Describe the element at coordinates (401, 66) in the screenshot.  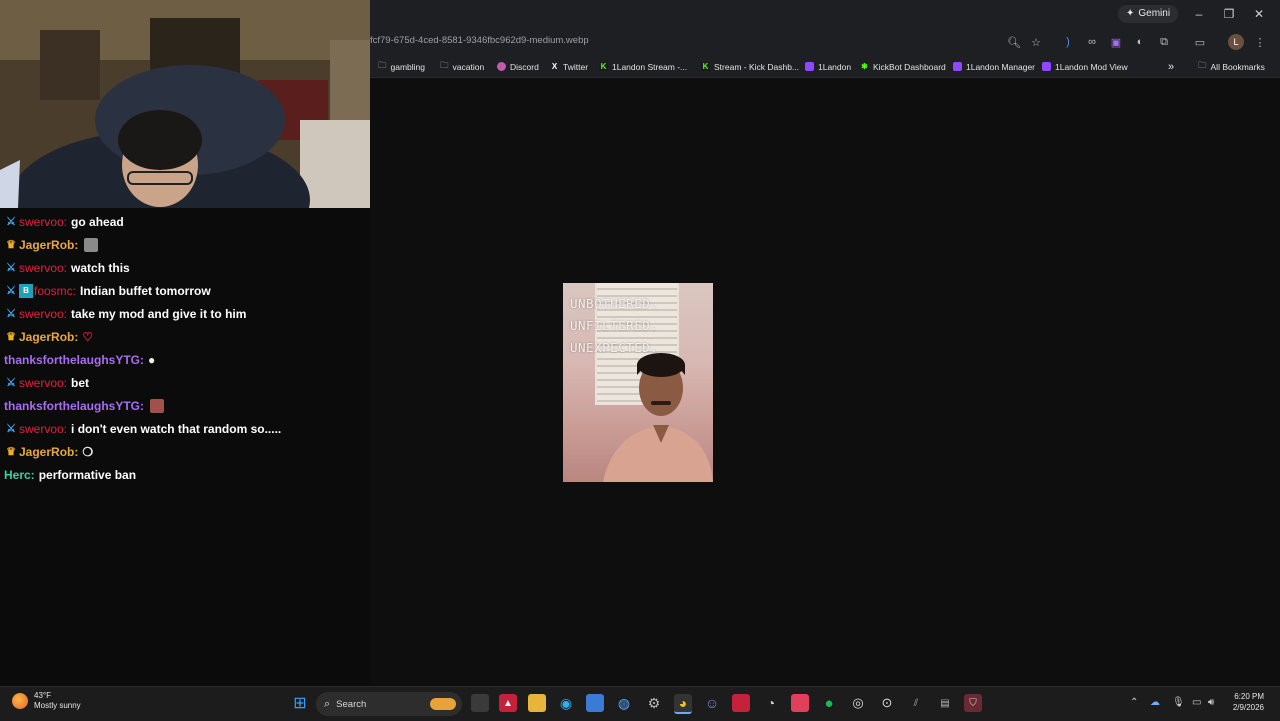
I see `bookmark-gambling: 🗀 gambling` at that location.